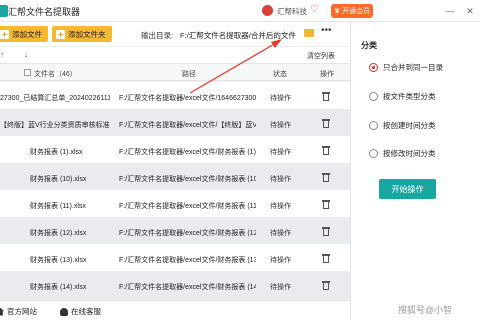 This screenshot has height=320, width=480. What do you see at coordinates (189, 74) in the screenshot?
I see `header-path: 路径` at bounding box center [189, 74].